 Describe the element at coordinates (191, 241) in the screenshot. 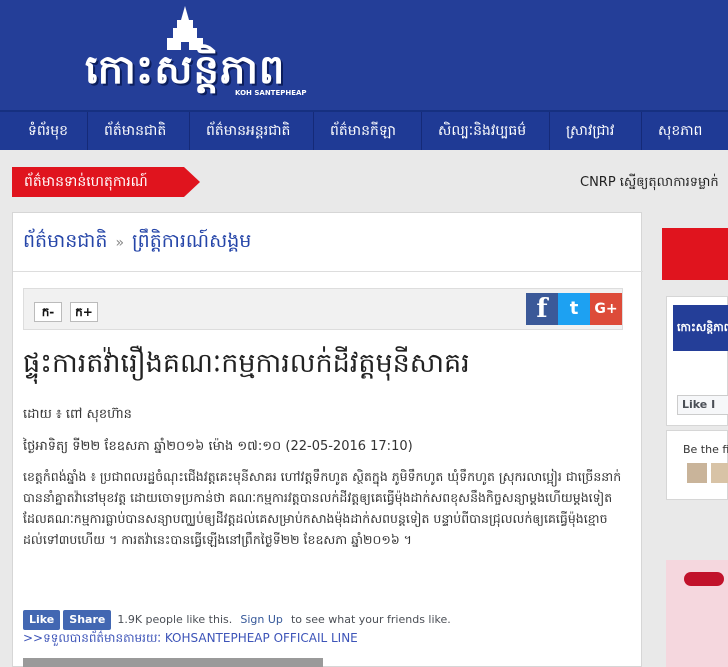

I see `breadcrumb-subcategory: ព្រឹត្តិការណ៍សង្គម` at that location.